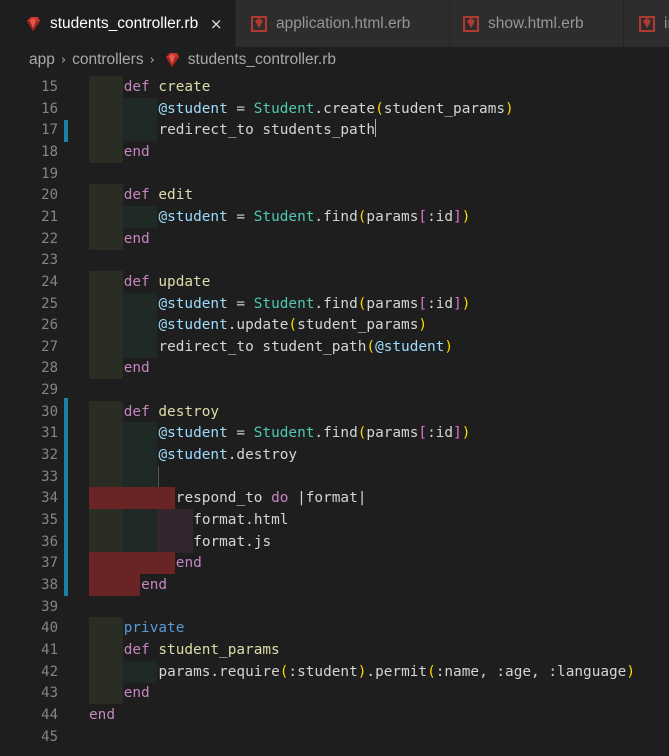 The image size is (669, 756). What do you see at coordinates (293, 325) in the screenshot?
I see `code-text: @student.update(student_params)` at bounding box center [293, 325].